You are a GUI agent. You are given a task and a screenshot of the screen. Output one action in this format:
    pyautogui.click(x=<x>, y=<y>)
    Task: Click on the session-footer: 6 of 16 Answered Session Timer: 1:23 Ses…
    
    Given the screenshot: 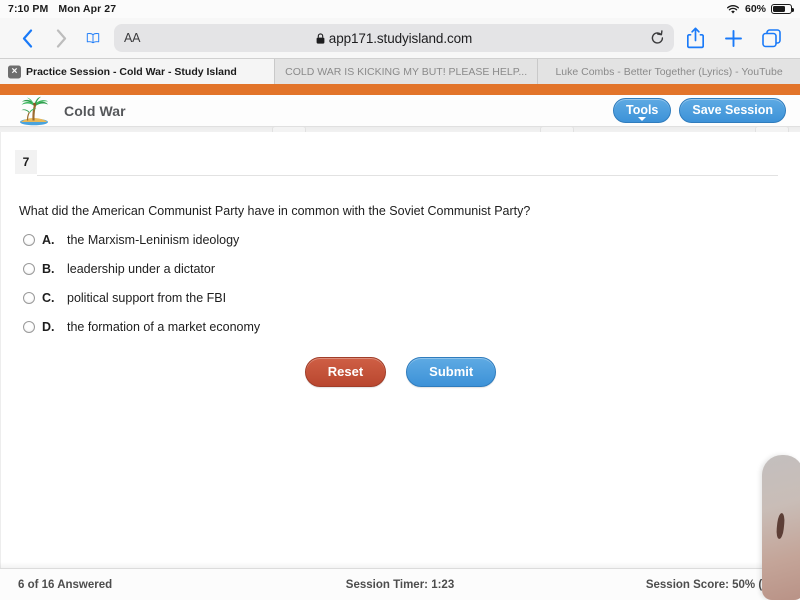 What is the action you would take?
    pyautogui.click(x=400, y=584)
    